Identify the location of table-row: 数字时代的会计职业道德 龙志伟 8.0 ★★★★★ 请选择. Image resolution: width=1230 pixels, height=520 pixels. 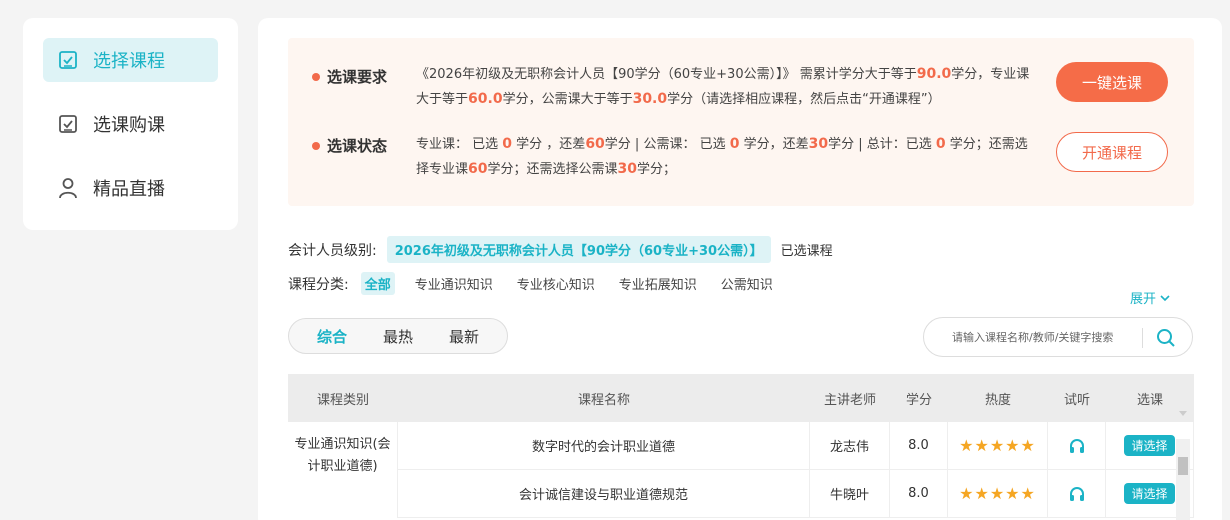
(741, 446).